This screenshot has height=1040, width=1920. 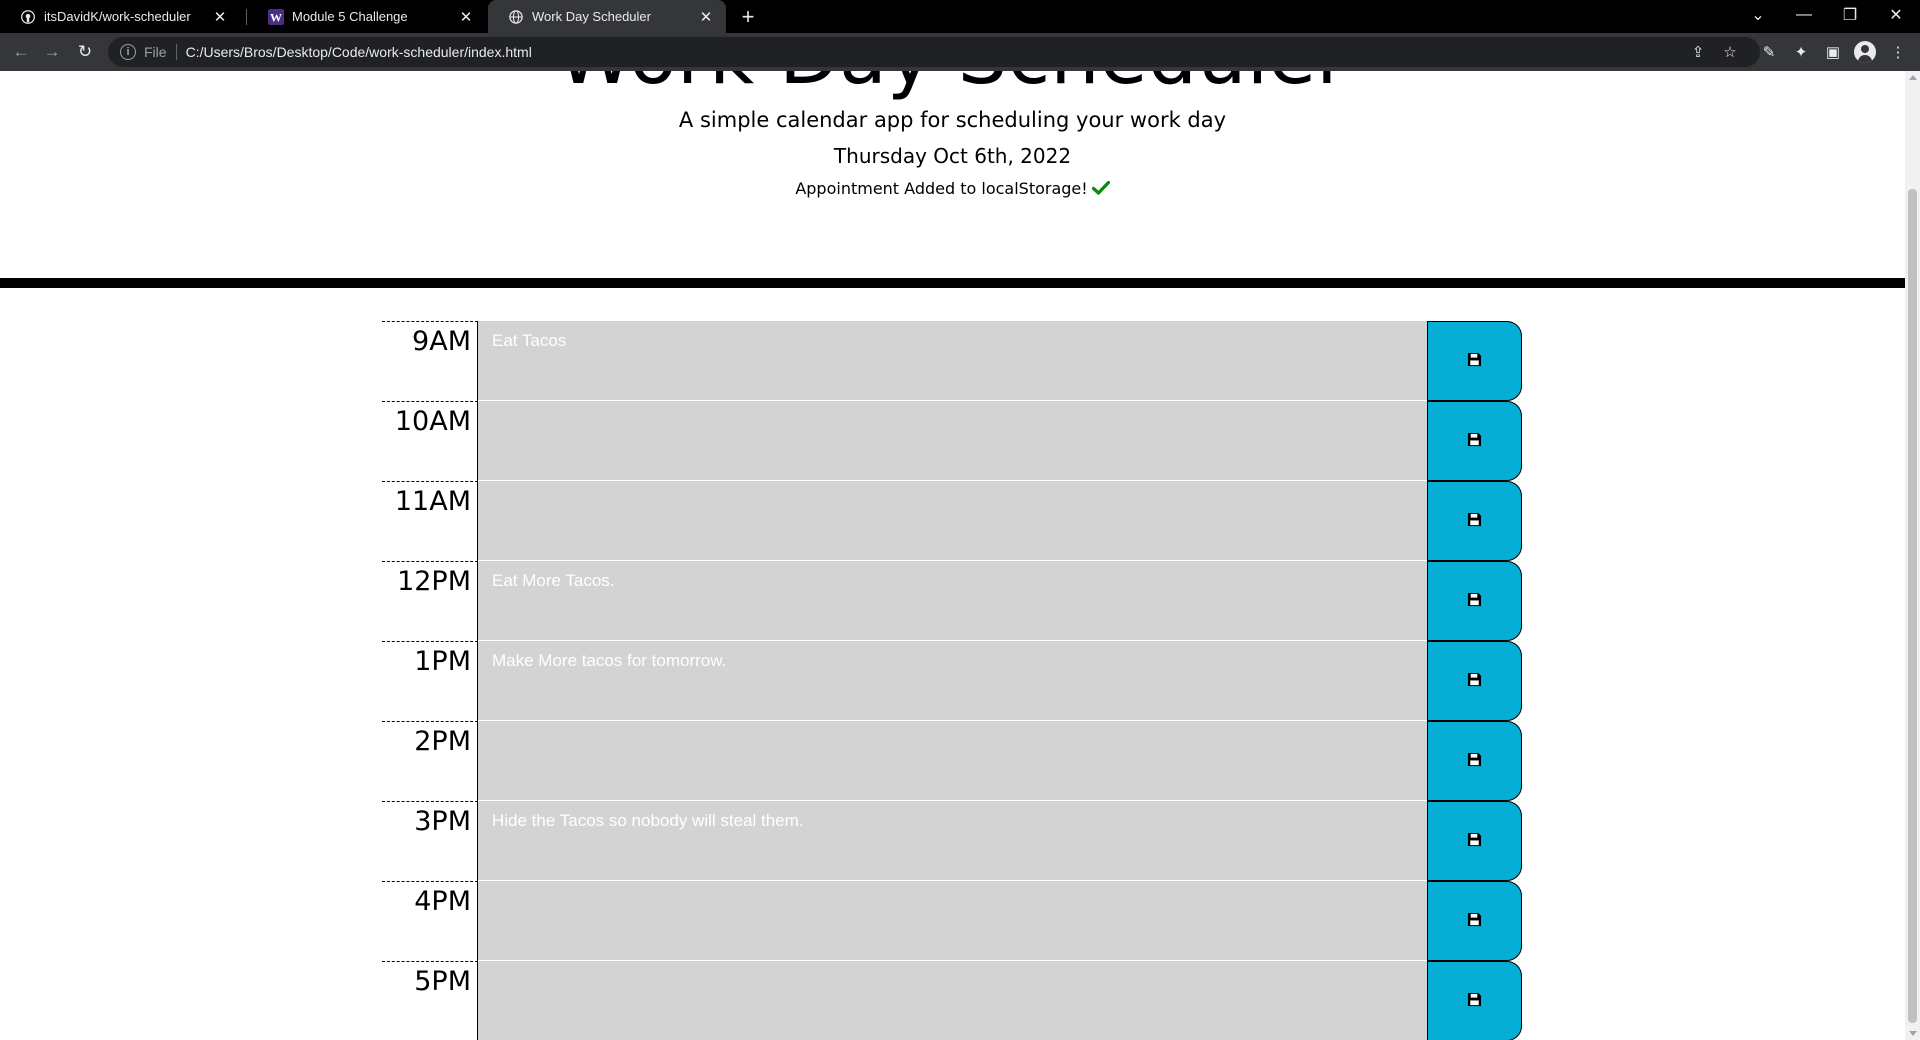 I want to click on github-icon, so click(x=28, y=17).